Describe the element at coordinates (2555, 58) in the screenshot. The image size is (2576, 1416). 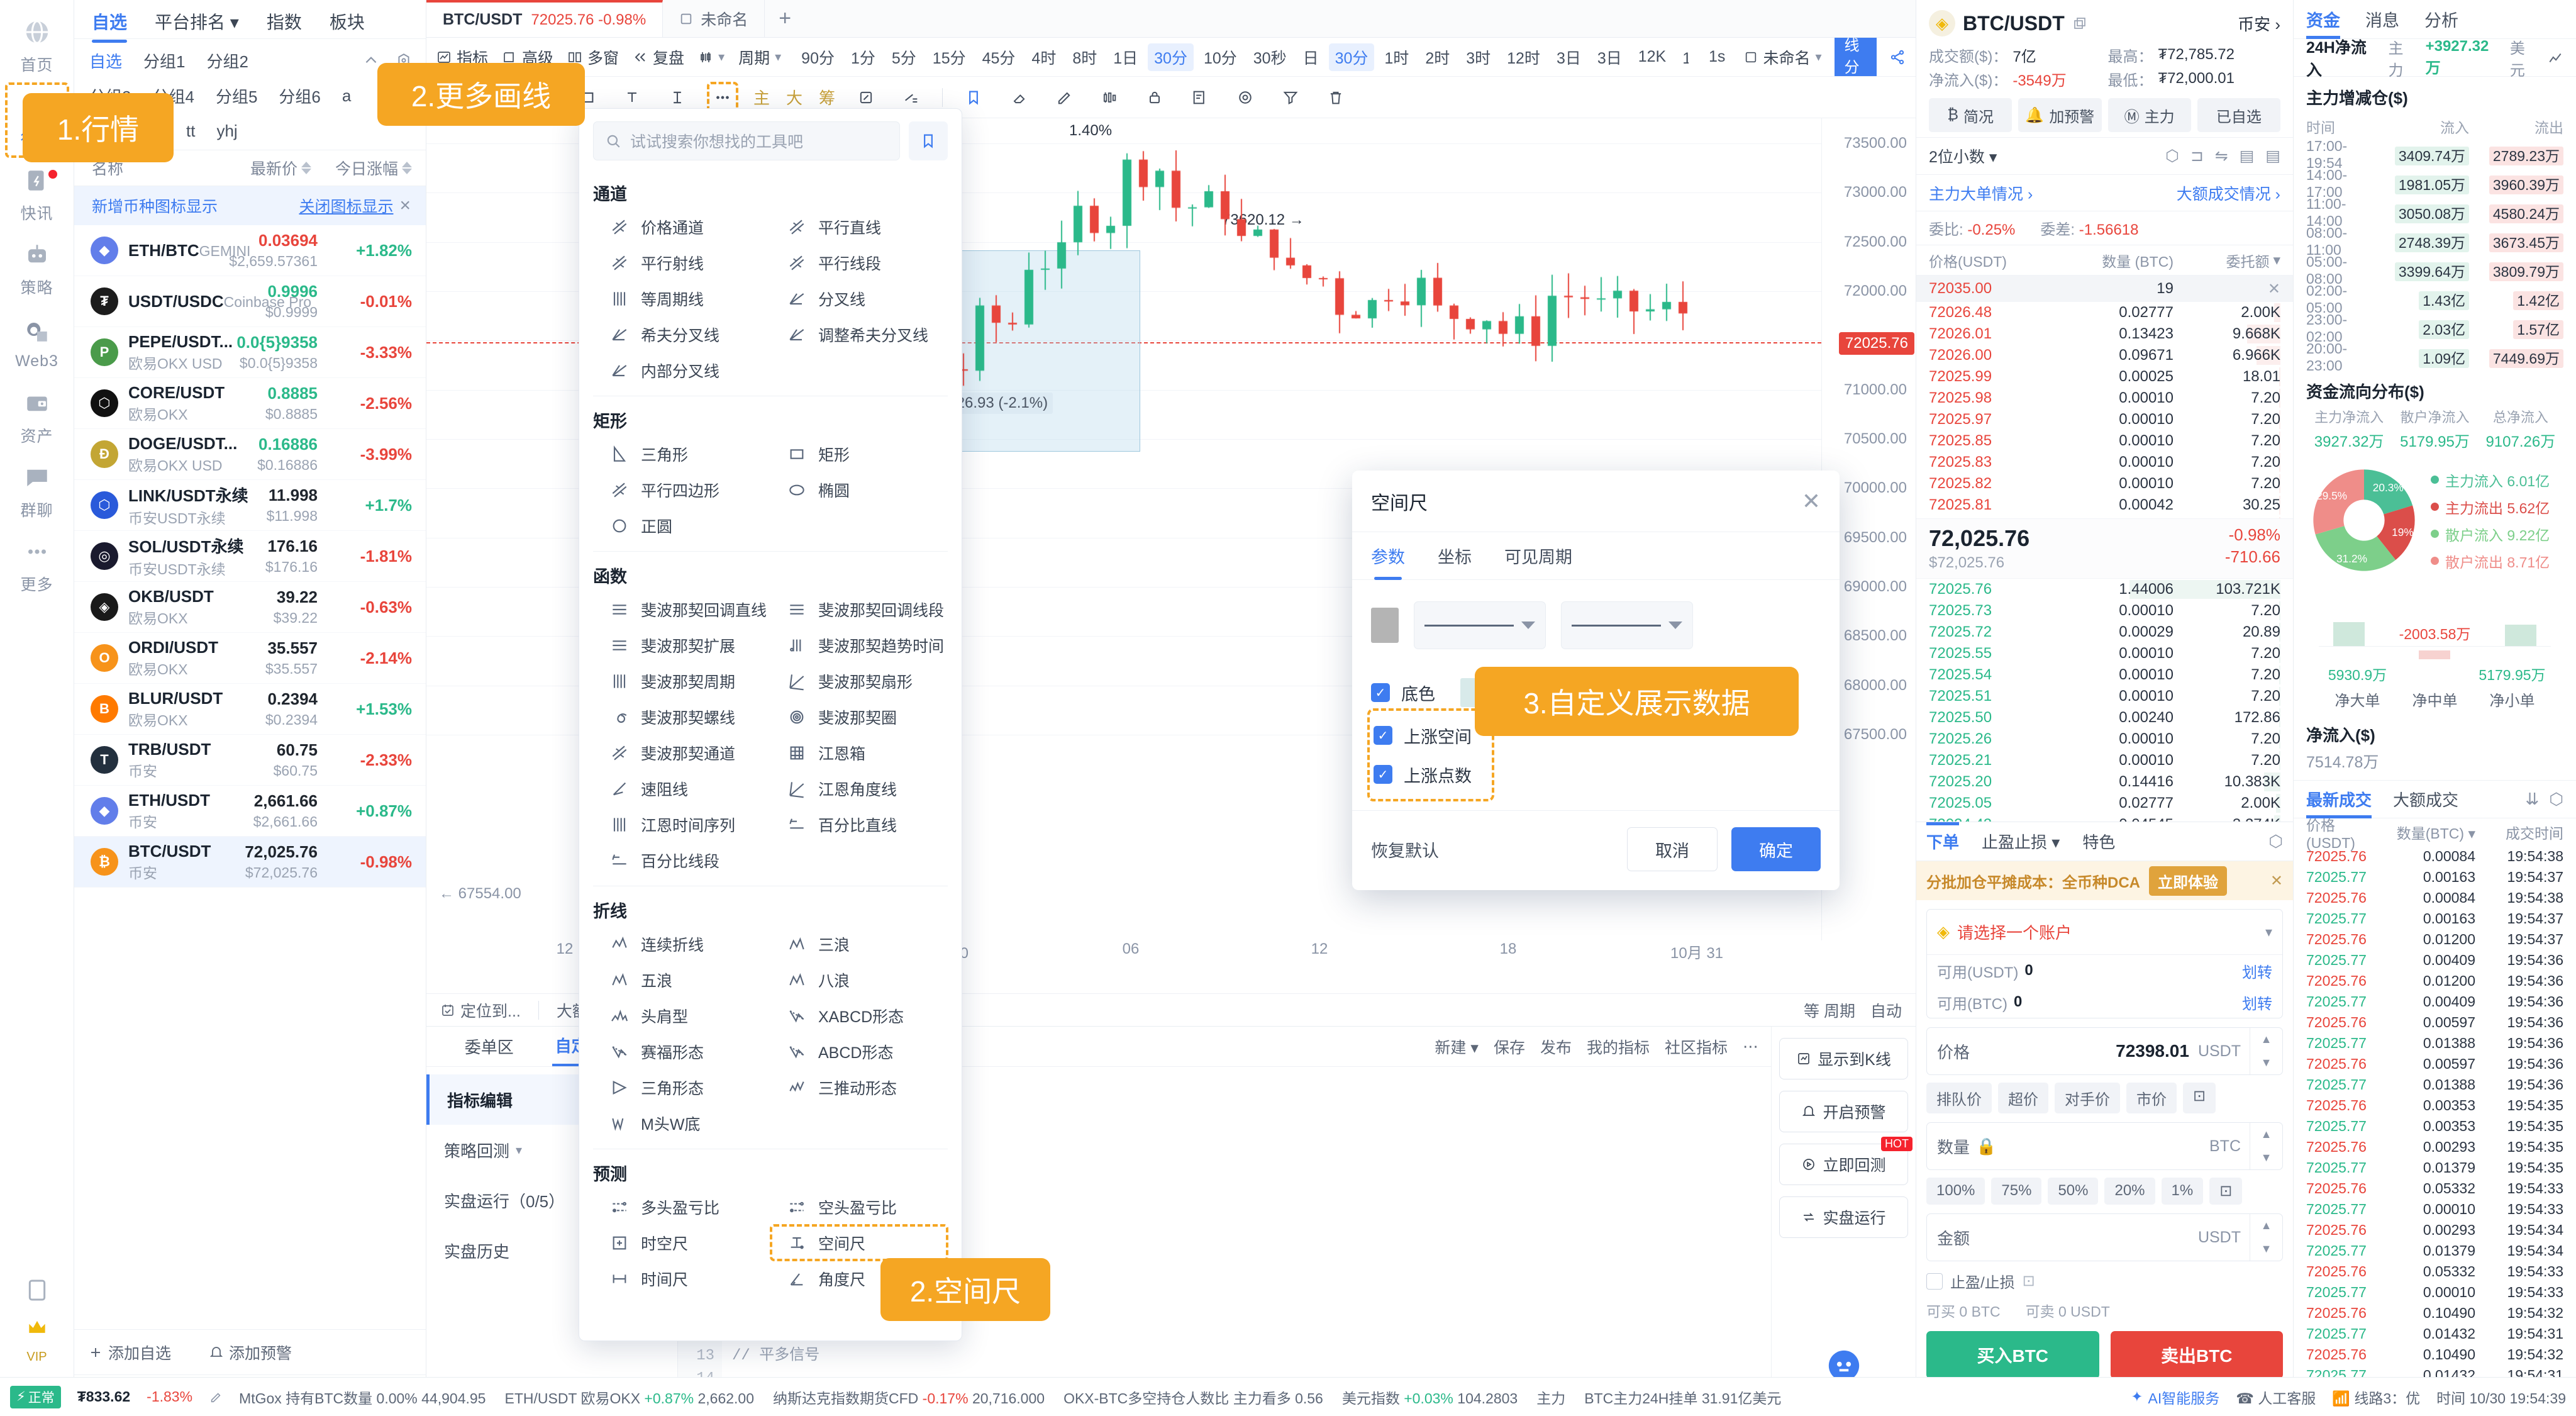
I see `chart-icon` at that location.